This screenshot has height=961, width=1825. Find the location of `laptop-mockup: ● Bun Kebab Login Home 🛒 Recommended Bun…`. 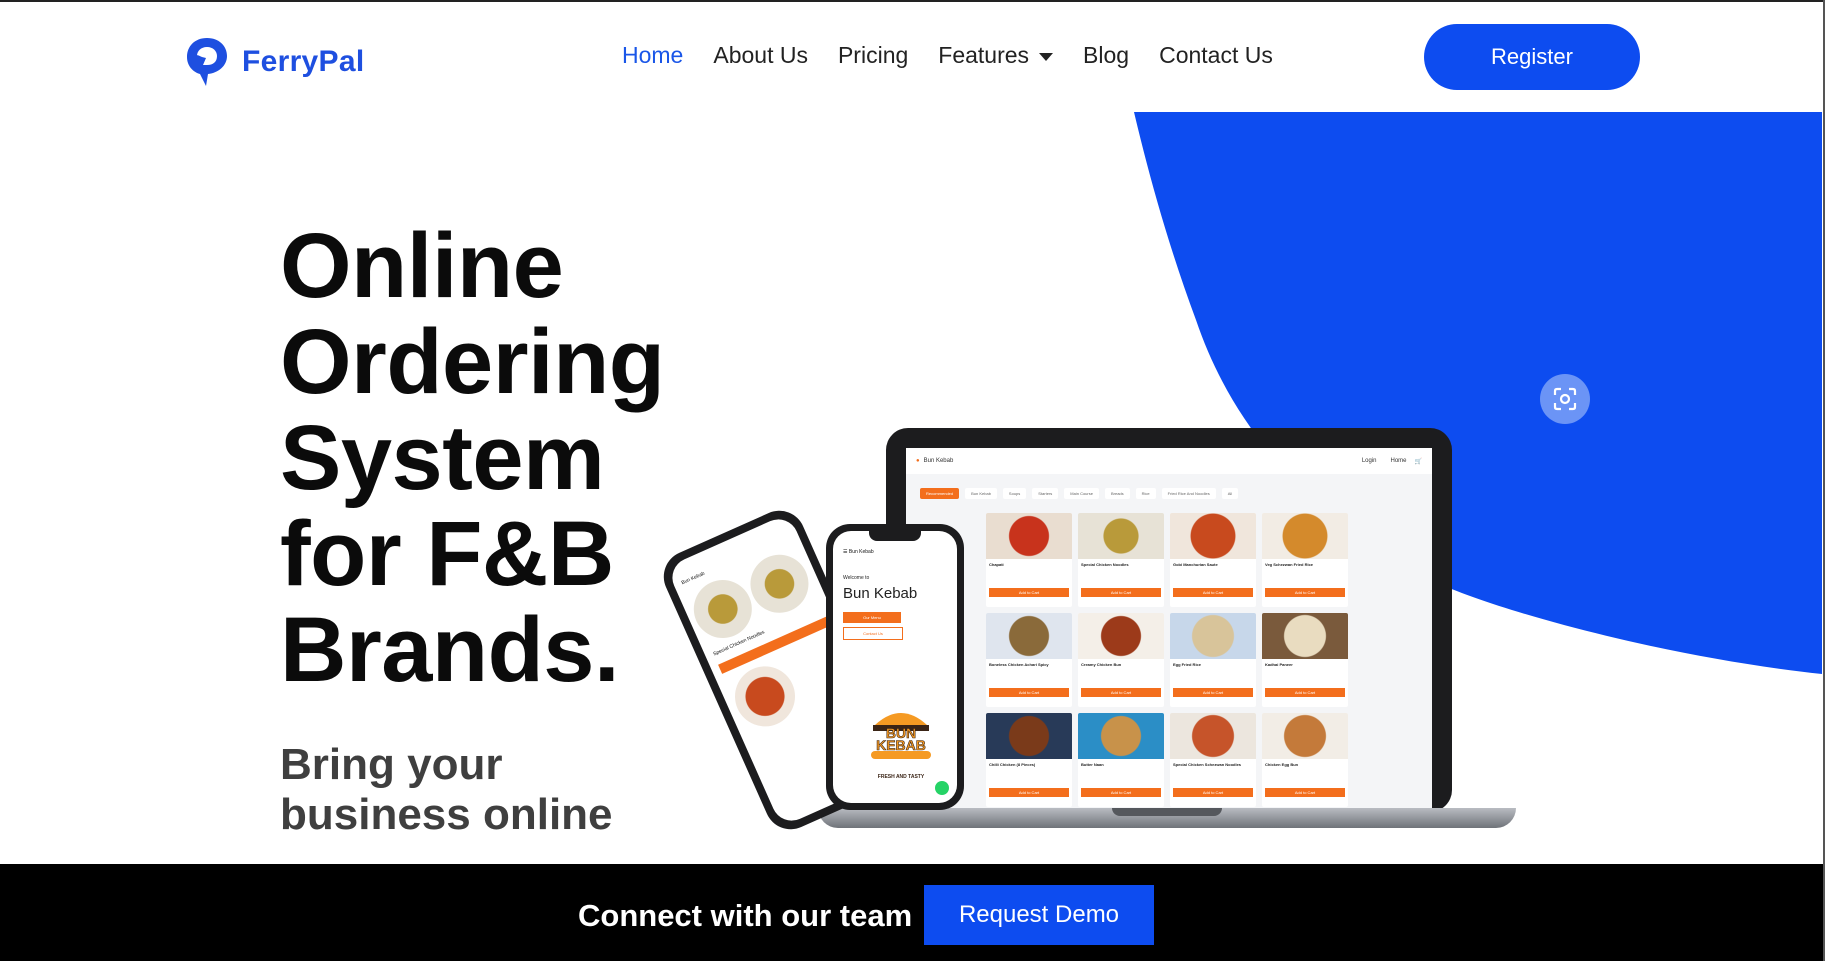

laptop-mockup: ● Bun Kebab Login Home 🛒 Recommended Bun… is located at coordinates (1169, 623).